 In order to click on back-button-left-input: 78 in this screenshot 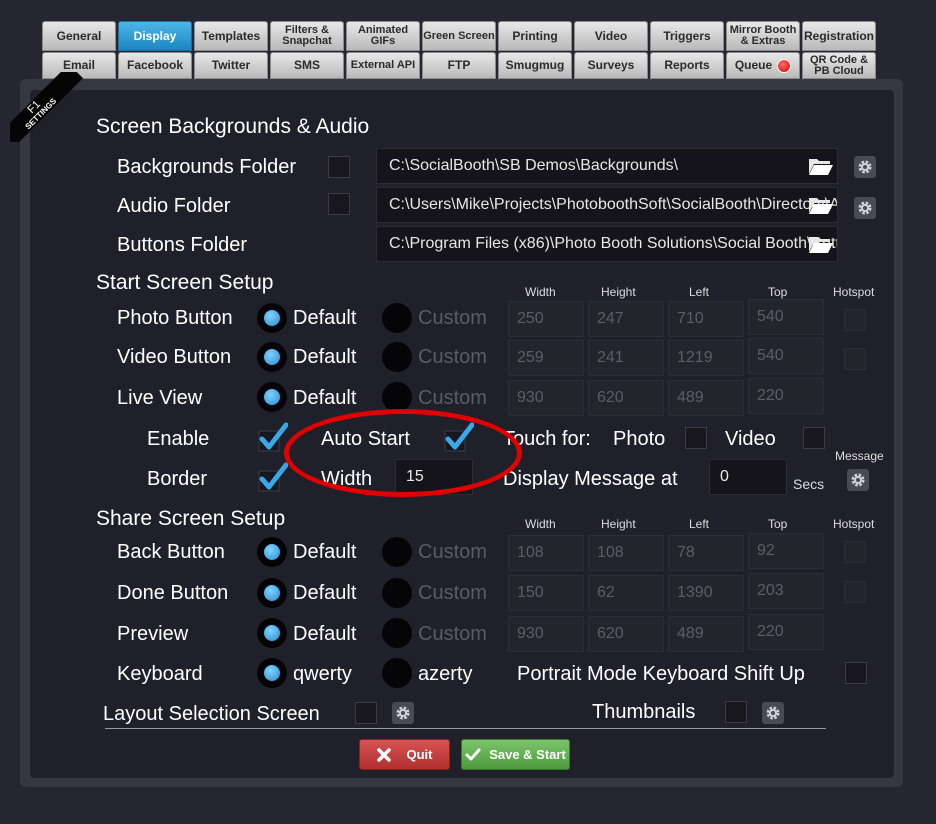, I will do `click(706, 553)`.